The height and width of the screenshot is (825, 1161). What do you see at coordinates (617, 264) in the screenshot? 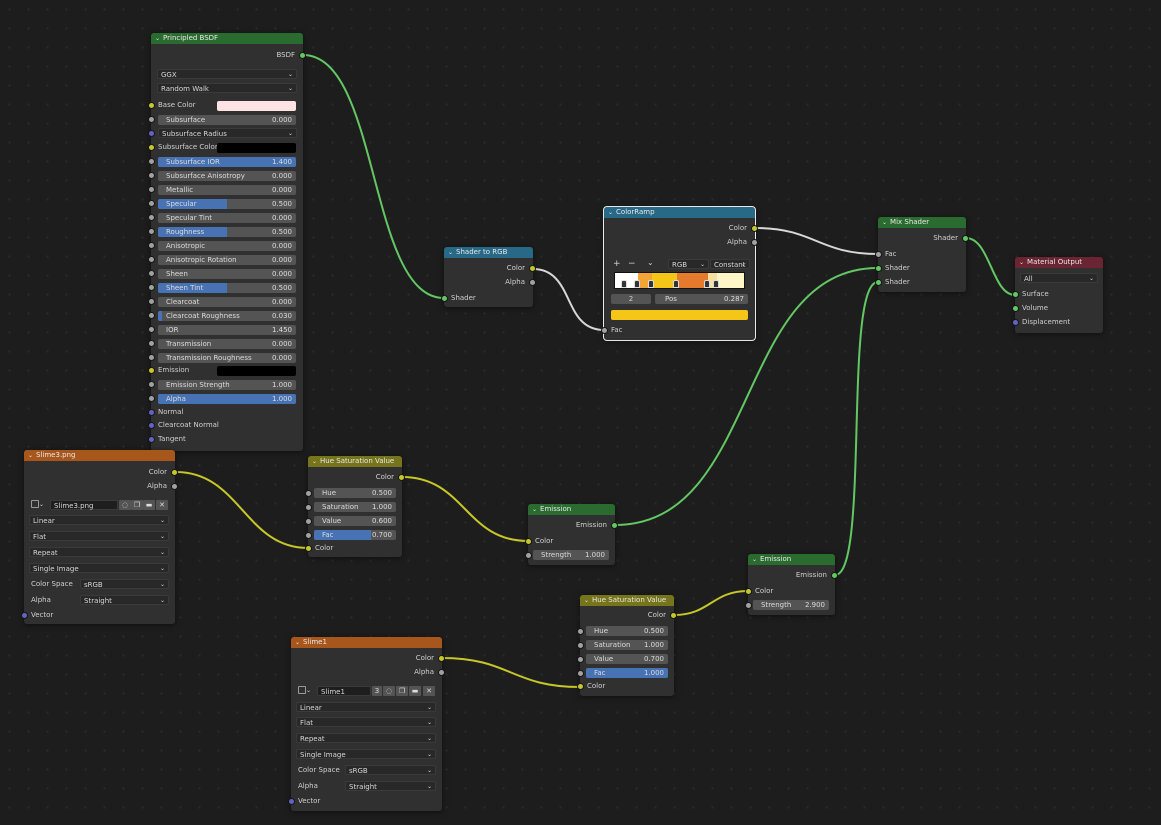
I see `add-stop-button: +` at bounding box center [617, 264].